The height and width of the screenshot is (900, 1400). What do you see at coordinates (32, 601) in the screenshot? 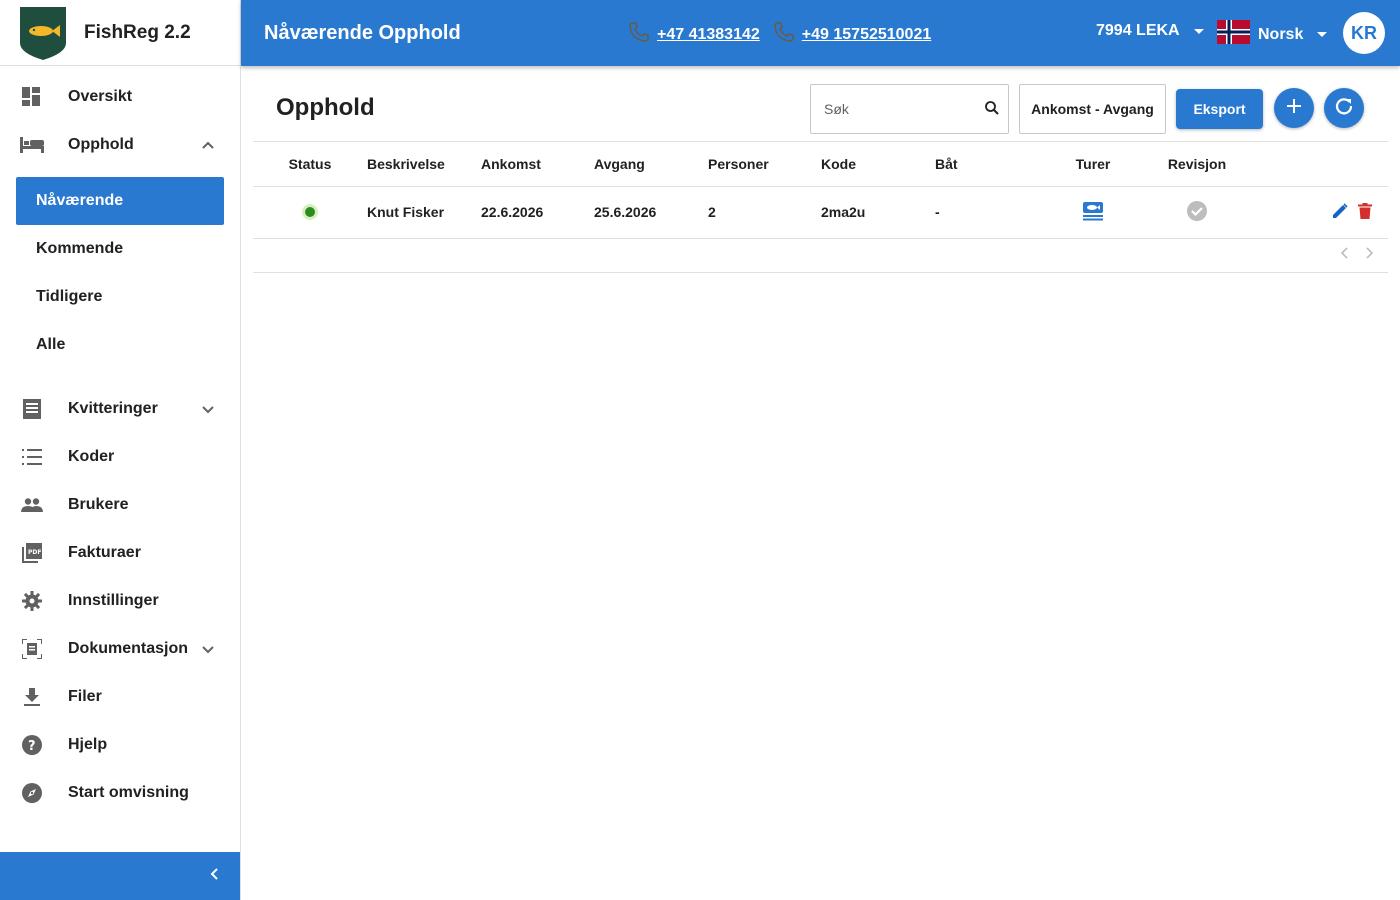
I see `gear-icon` at bounding box center [32, 601].